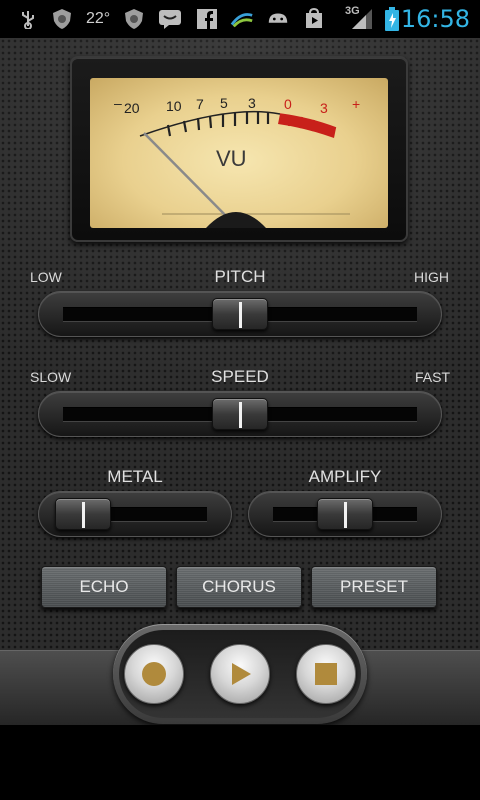  I want to click on metal-slider-knob, so click(83, 514).